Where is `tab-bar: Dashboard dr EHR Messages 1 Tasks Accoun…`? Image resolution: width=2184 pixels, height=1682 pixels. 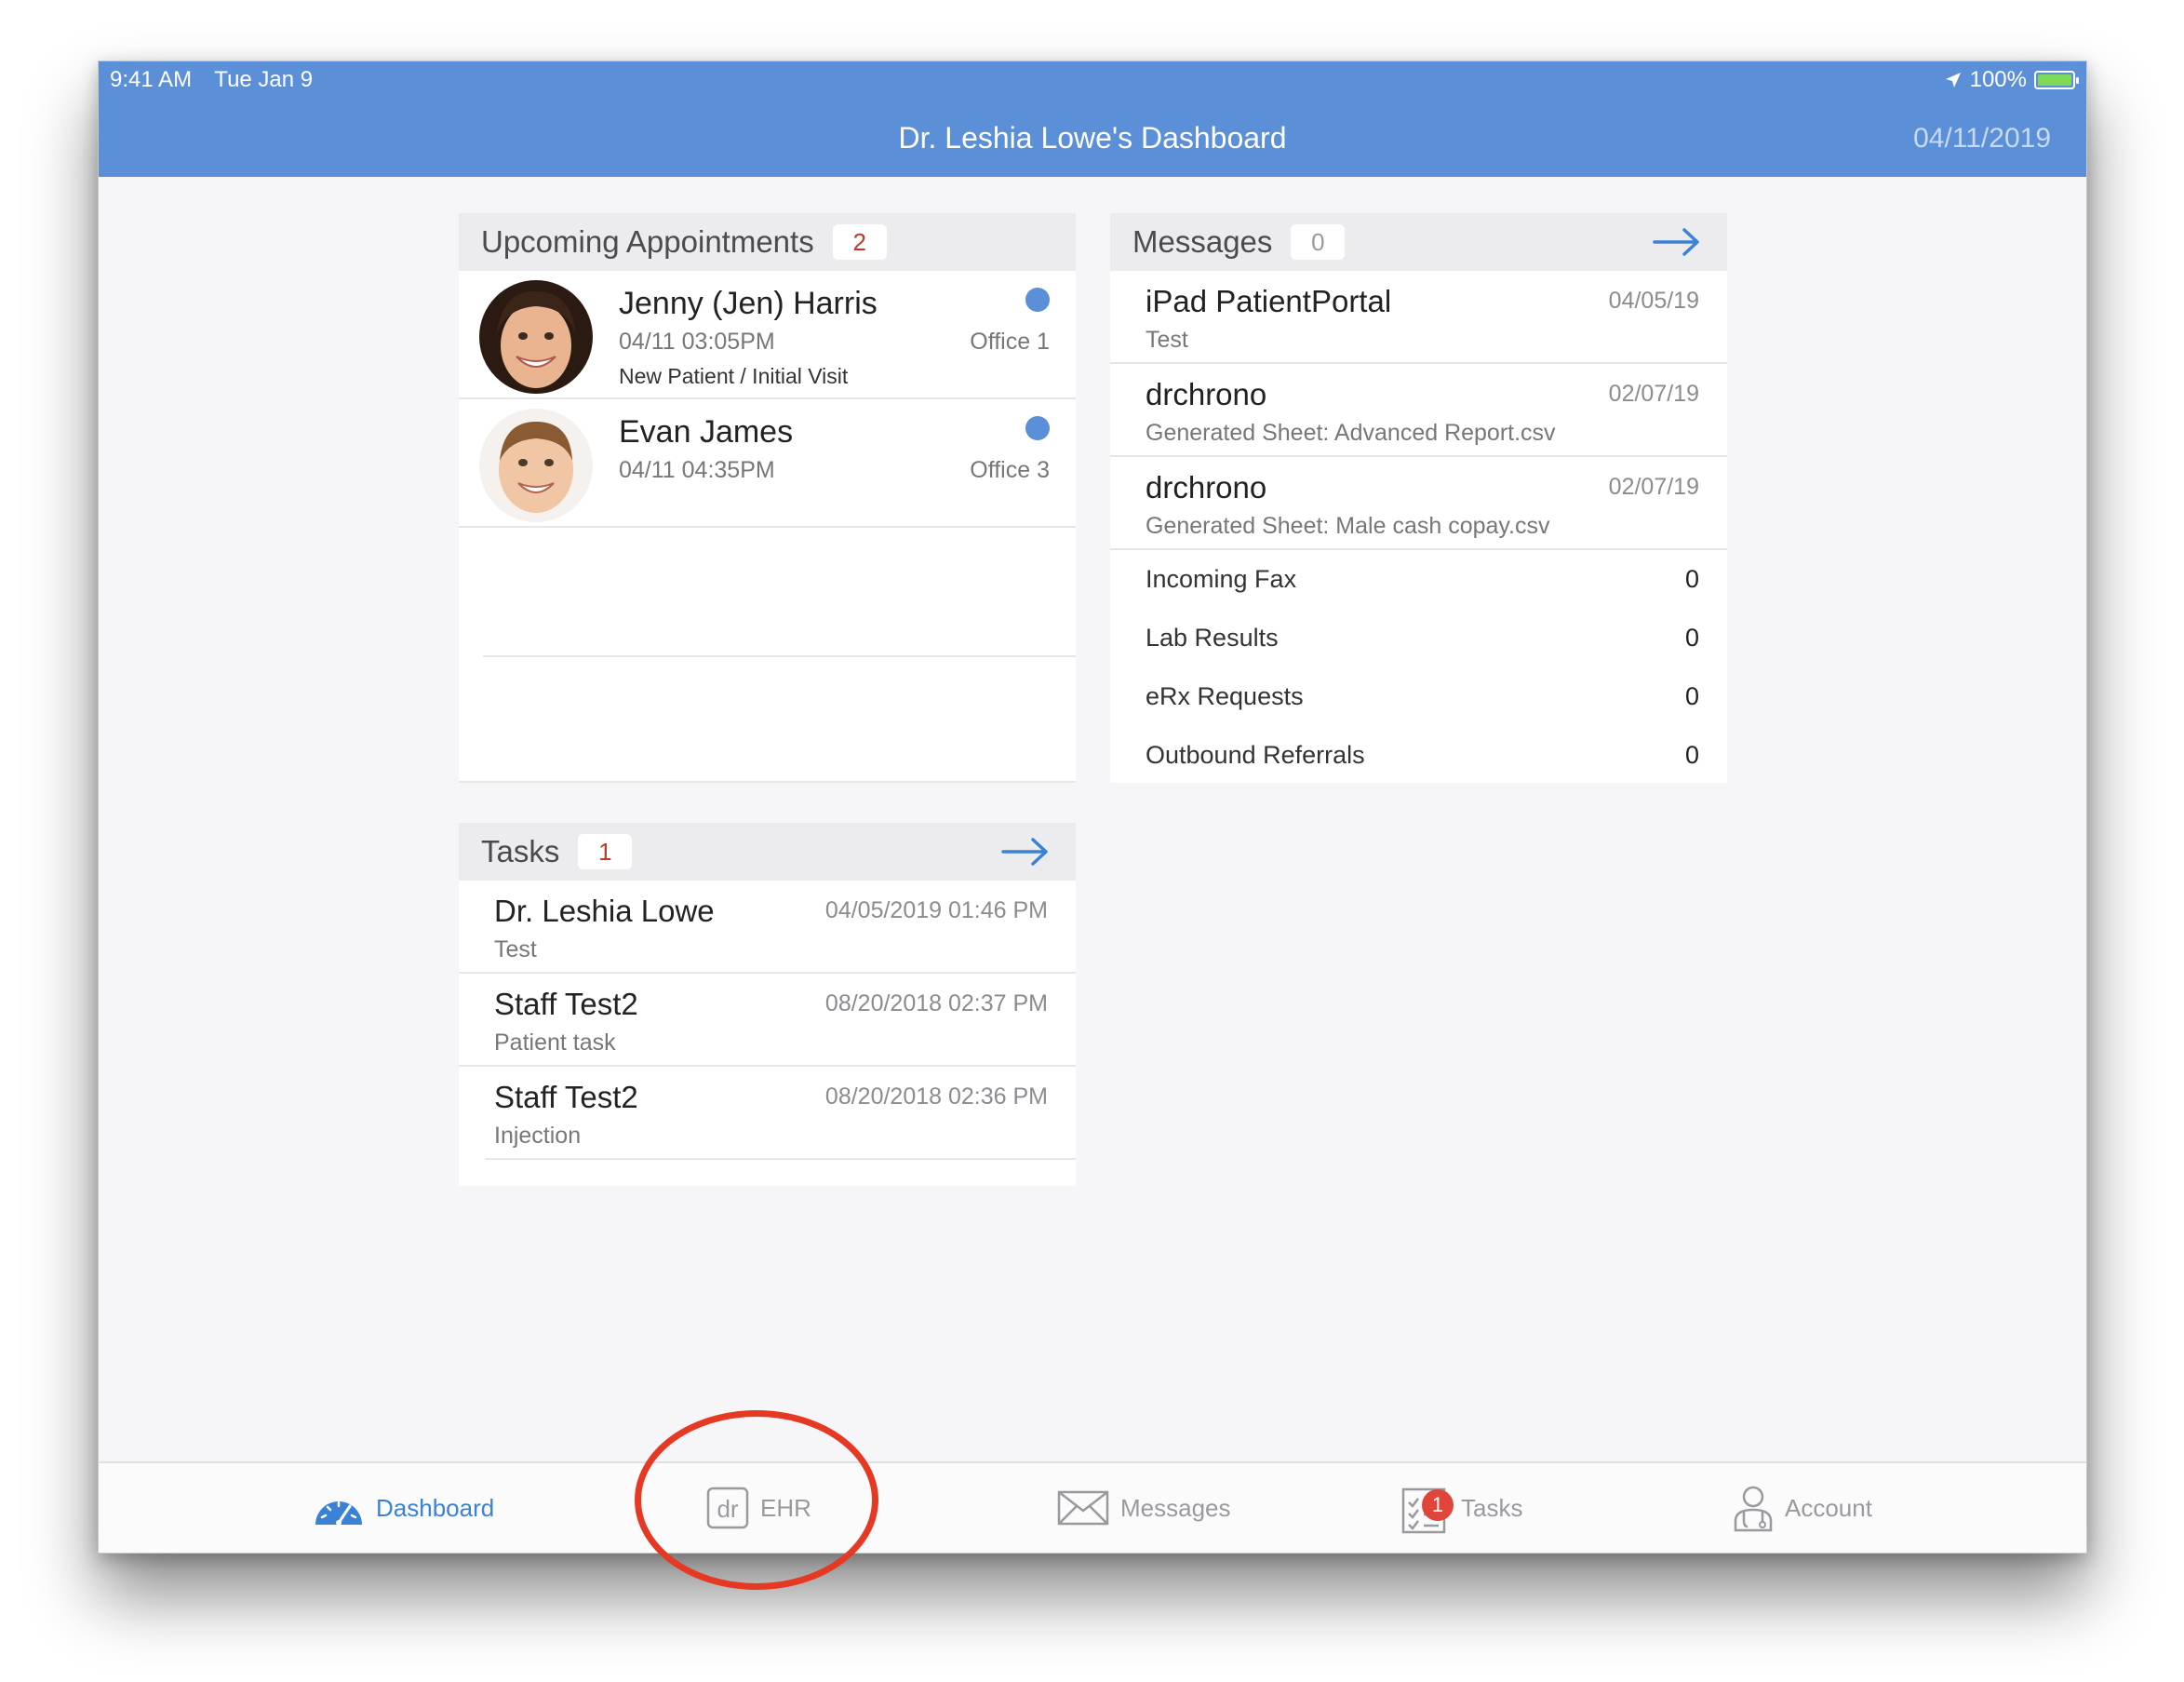 tab-bar: Dashboard dr EHR Messages 1 Tasks Accoun… is located at coordinates (1092, 1507).